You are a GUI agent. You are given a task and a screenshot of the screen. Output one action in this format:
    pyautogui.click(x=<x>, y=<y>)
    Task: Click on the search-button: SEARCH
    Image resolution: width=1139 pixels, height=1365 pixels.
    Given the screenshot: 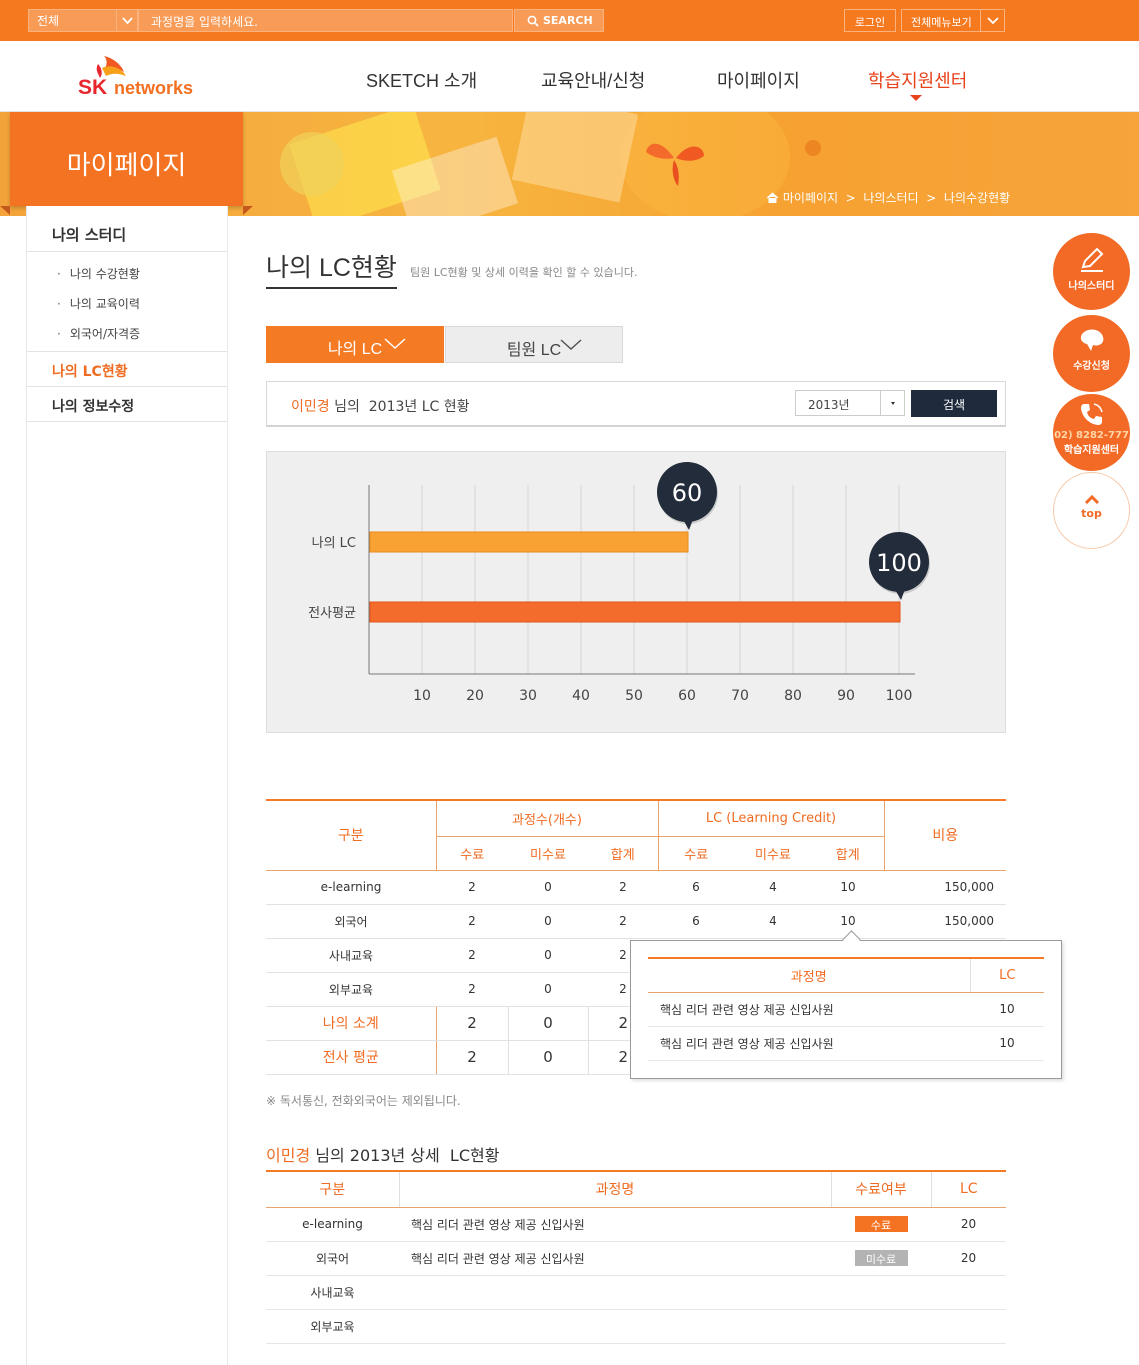 What is the action you would take?
    pyautogui.click(x=559, y=20)
    